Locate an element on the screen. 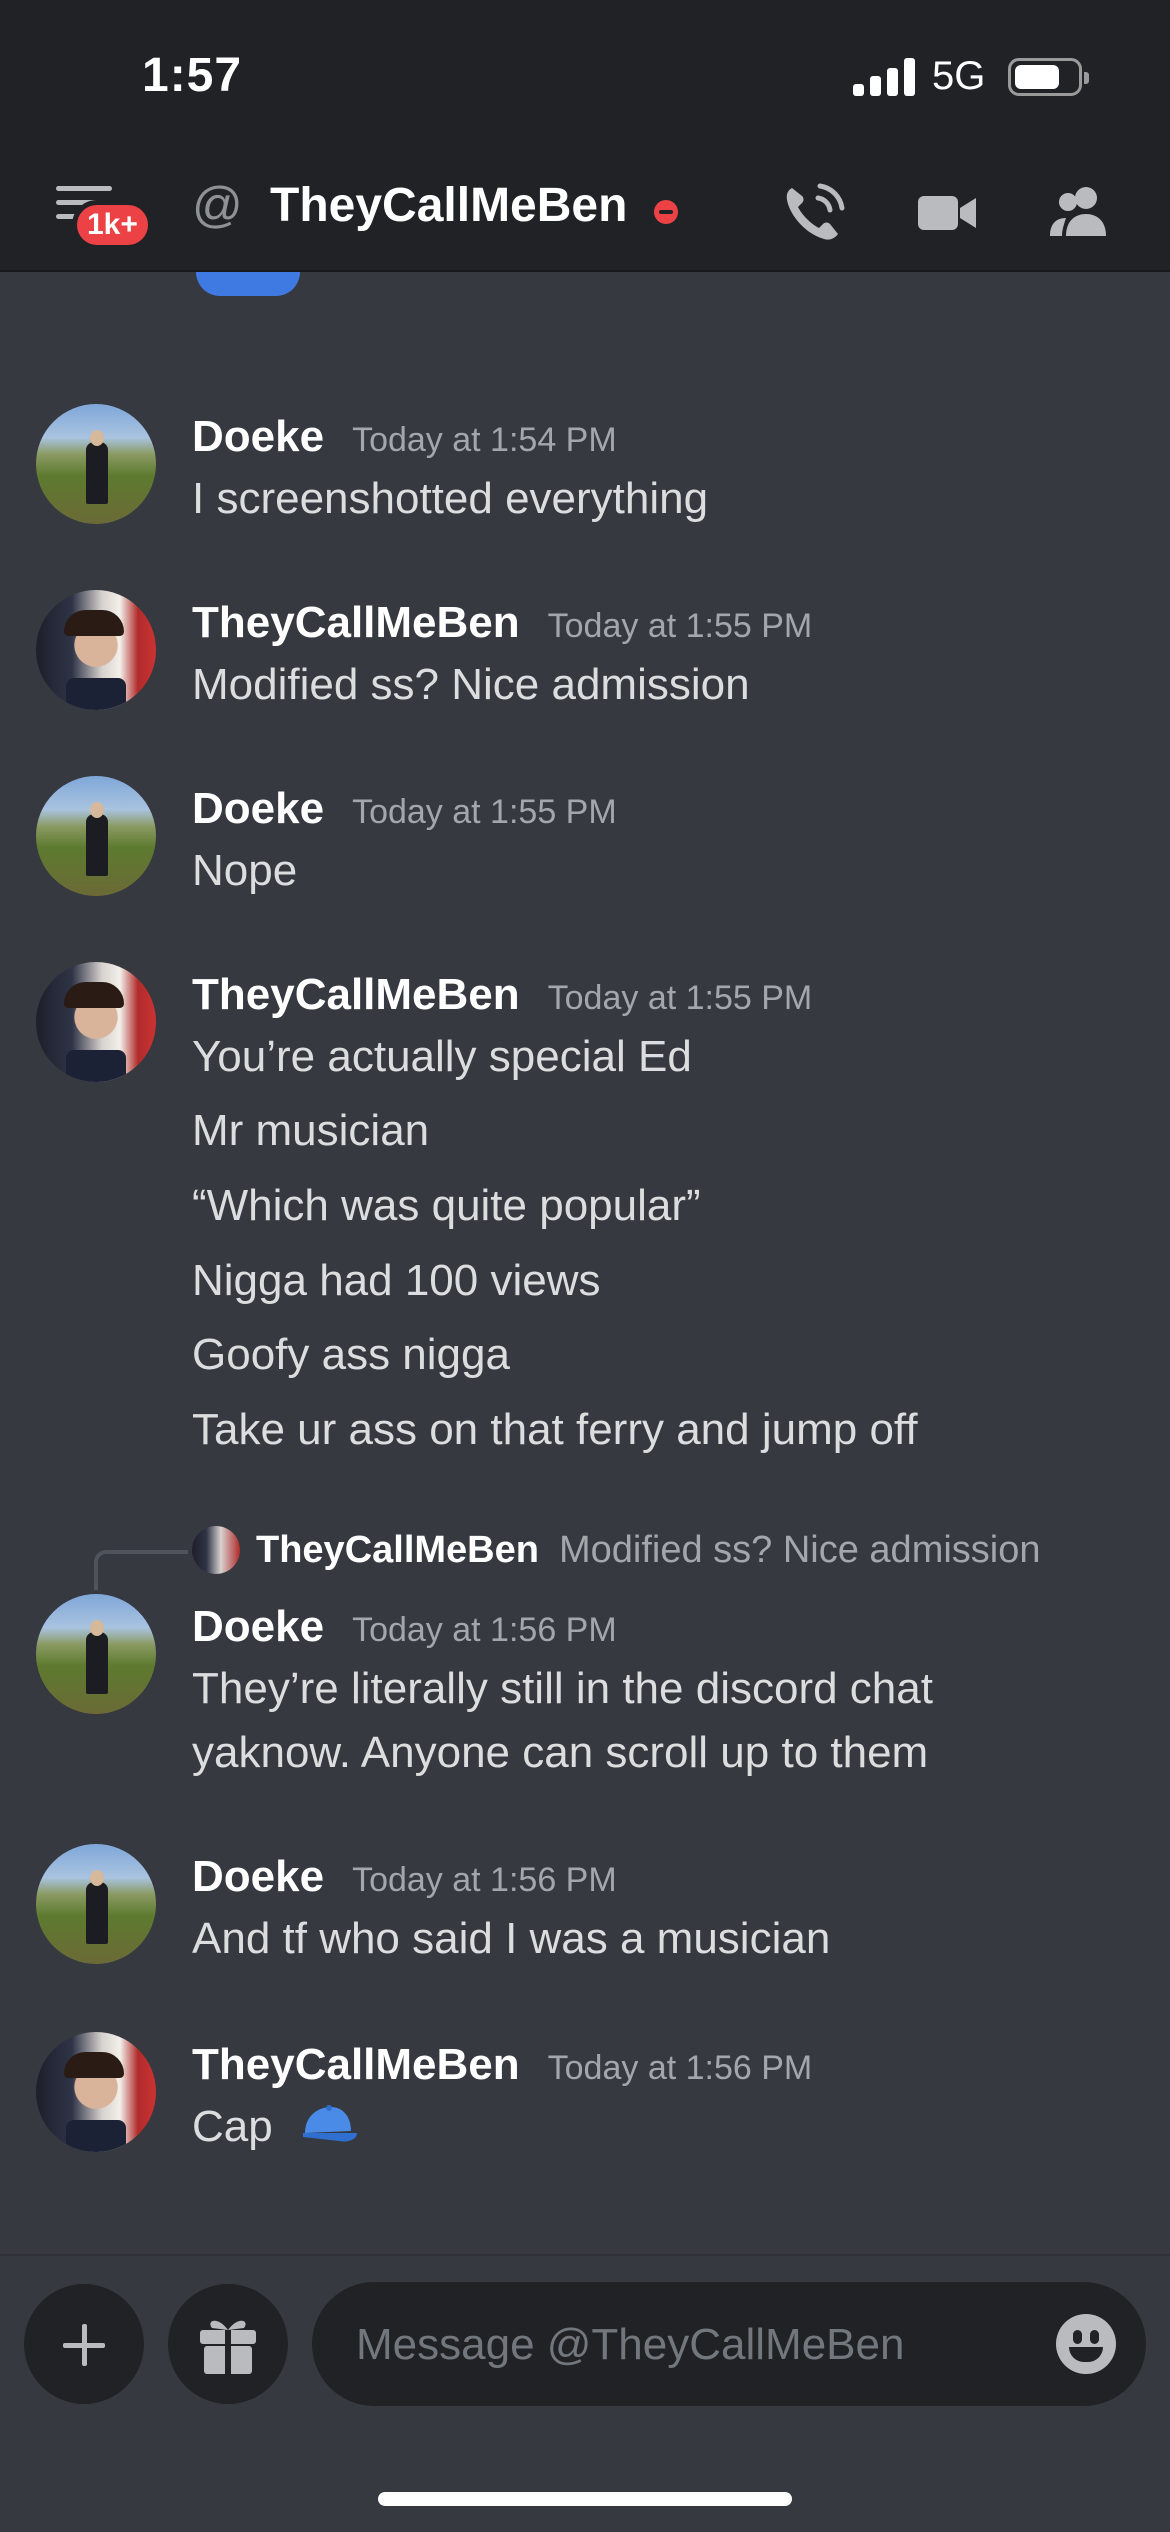 Image resolution: width=1170 pixels, height=2532 pixels. dnd-status-icon is located at coordinates (666, 212).